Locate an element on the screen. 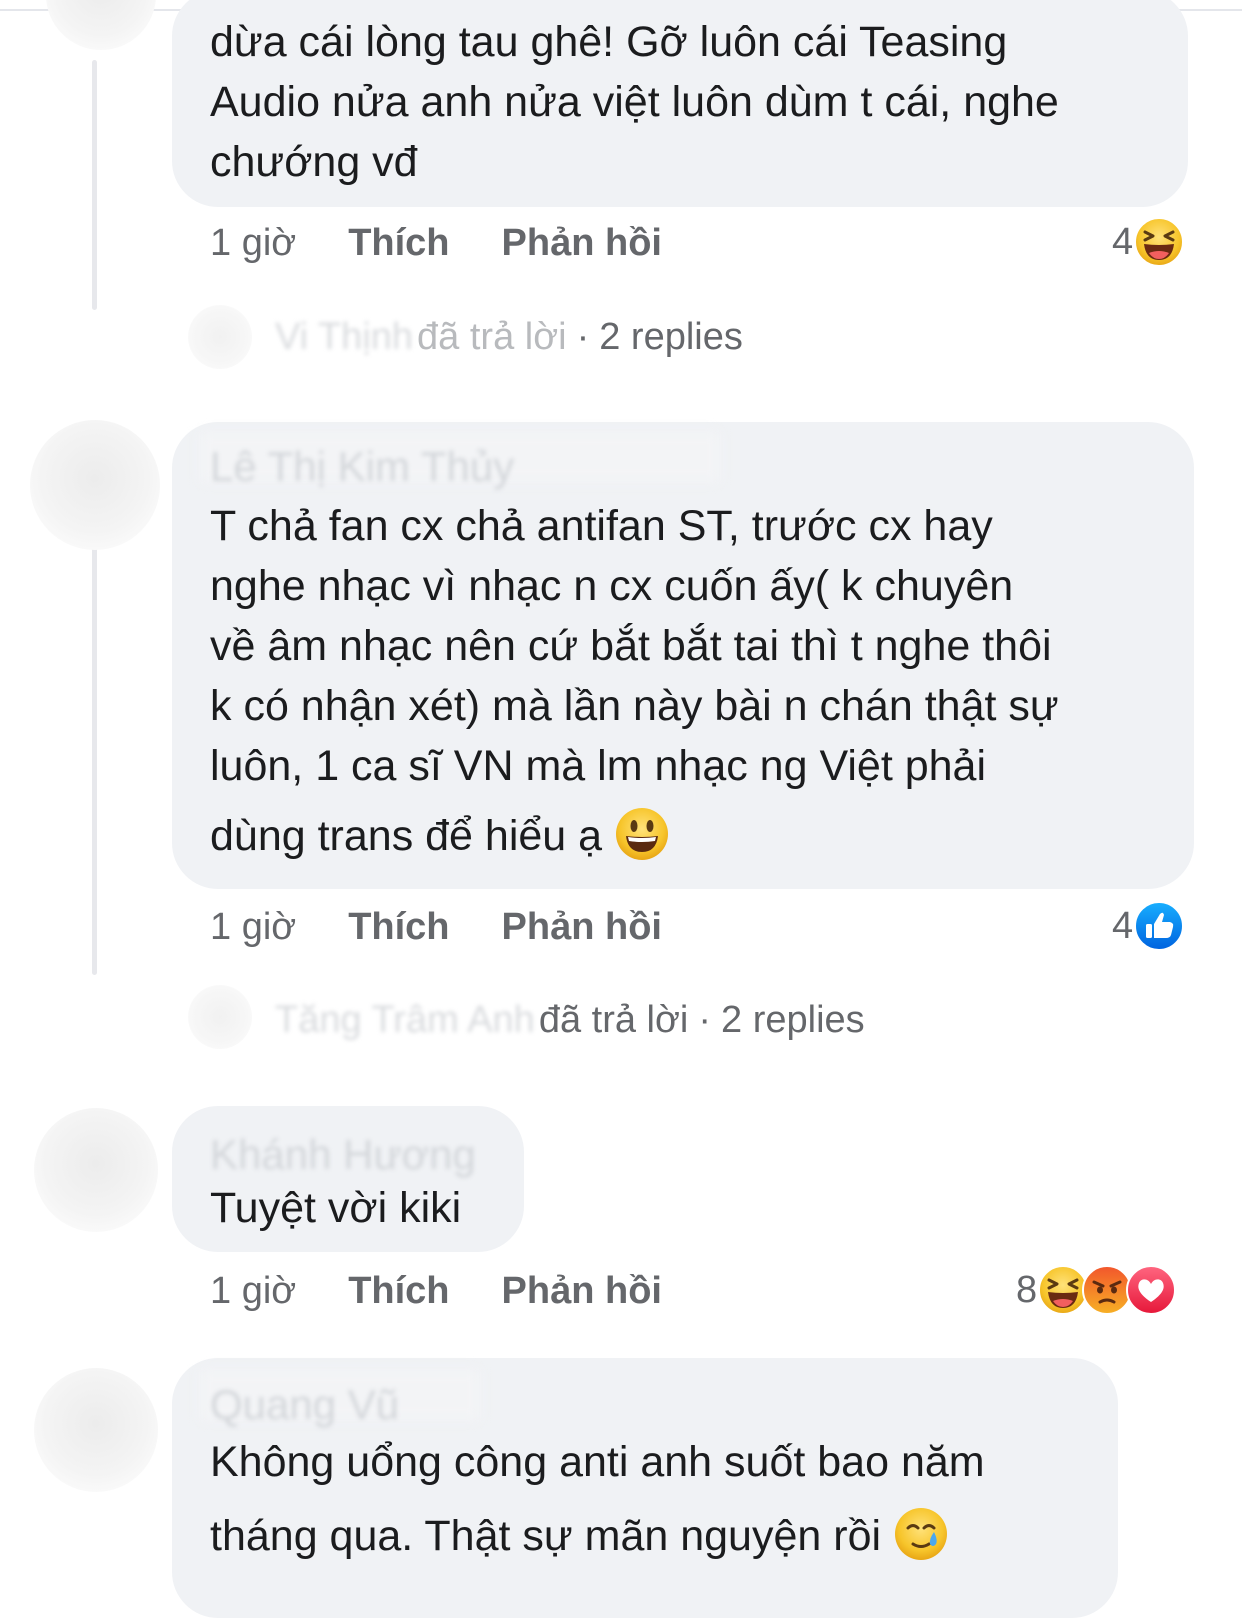 This screenshot has height=1618, width=1242. view-replies-link: Vi Thịnh đã trả lời · 2 replies is located at coordinates (509, 337).